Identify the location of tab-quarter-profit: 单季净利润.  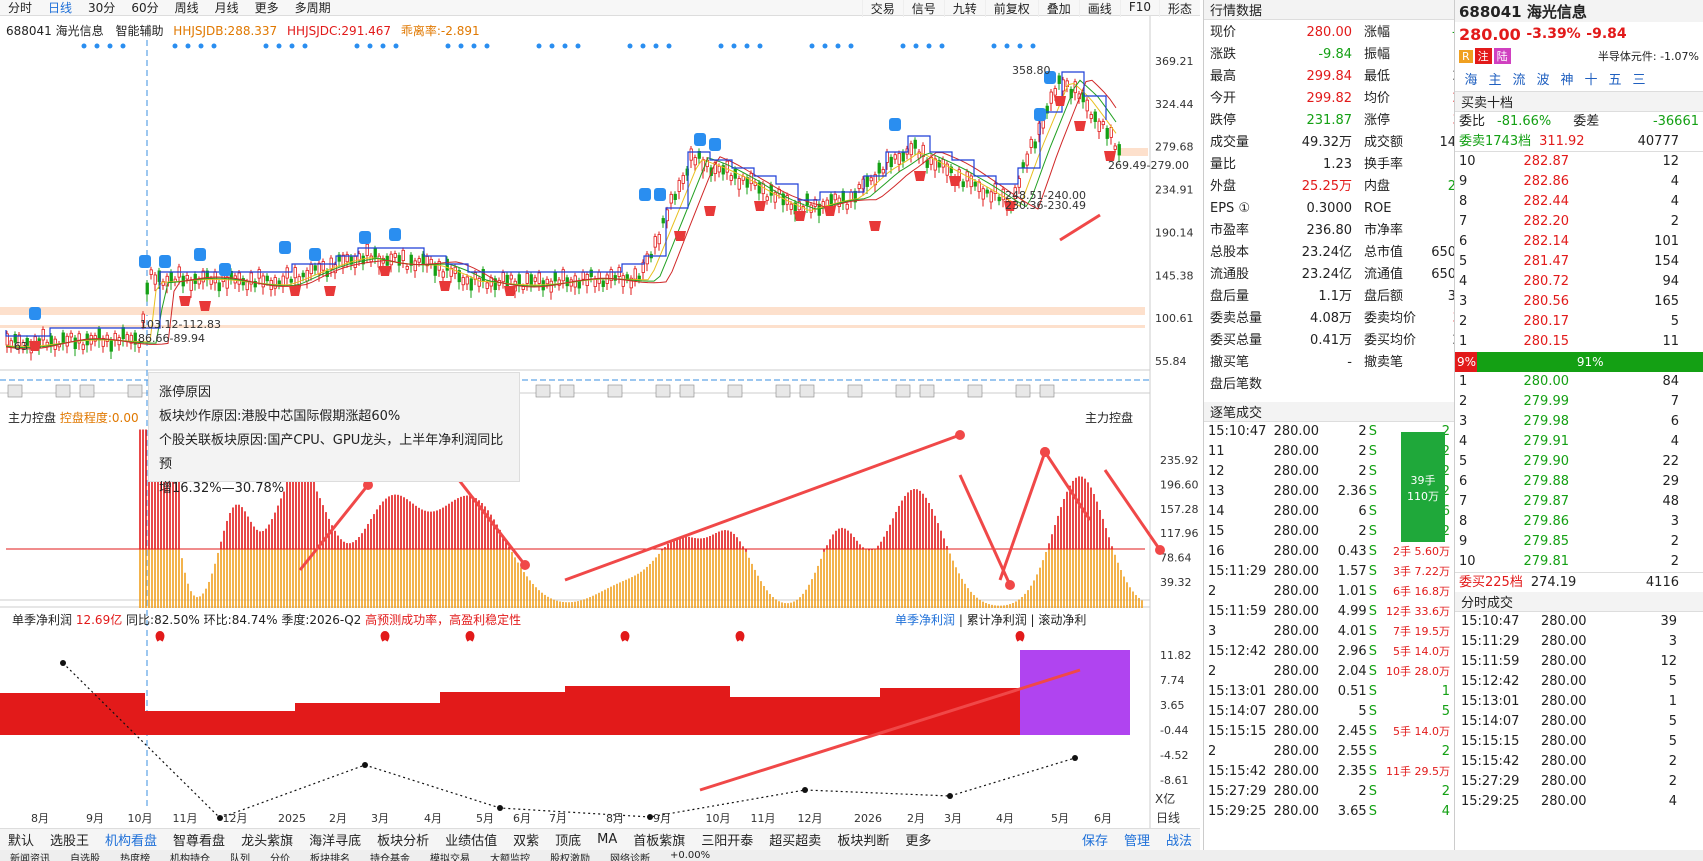
(925, 620).